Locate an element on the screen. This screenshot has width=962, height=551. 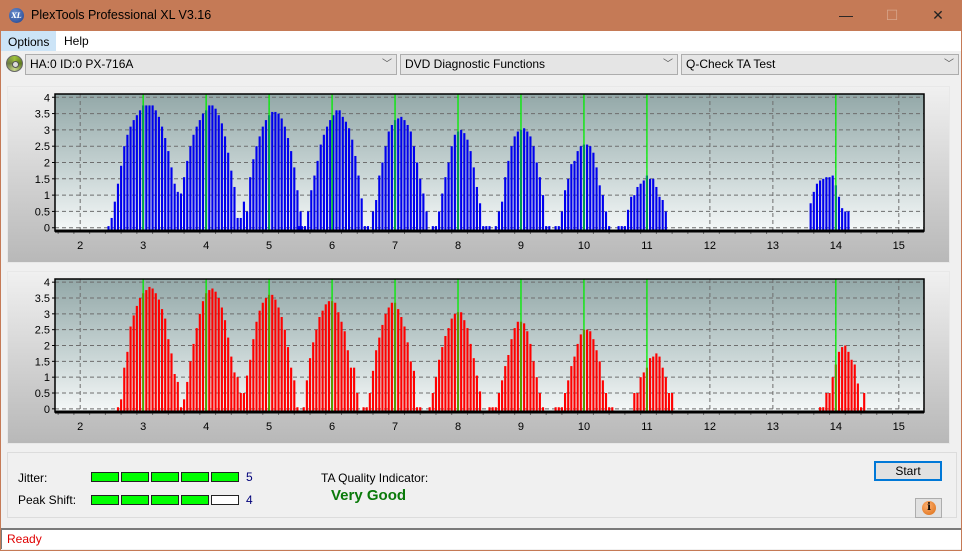
minimize-button: — is located at coordinates (846, 15).